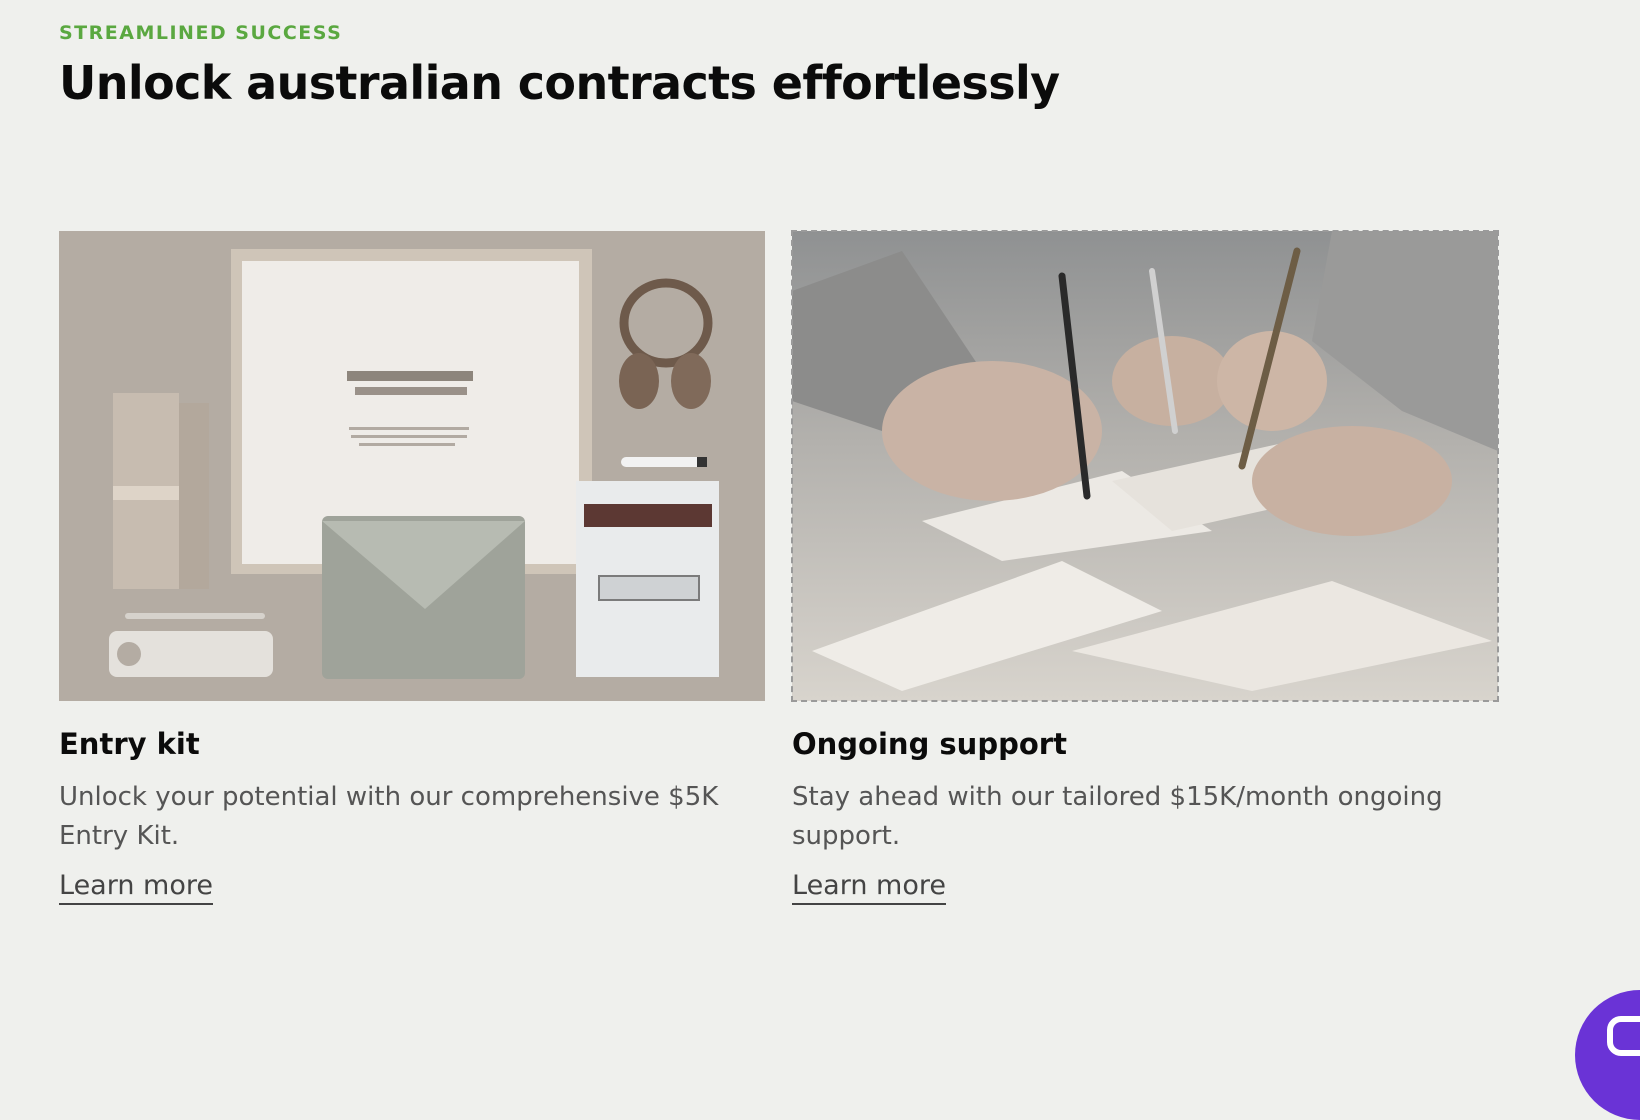 Image resolution: width=1640 pixels, height=1120 pixels. I want to click on section-headline: Unlock australian contracts effortlessly, so click(559, 83).